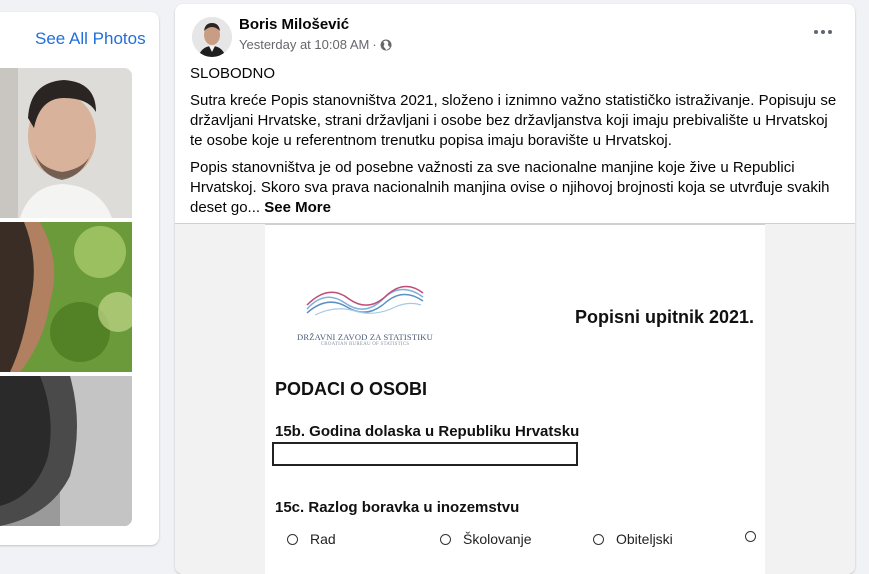  Describe the element at coordinates (294, 24) in the screenshot. I see `author-name: Boris Milošević` at that location.